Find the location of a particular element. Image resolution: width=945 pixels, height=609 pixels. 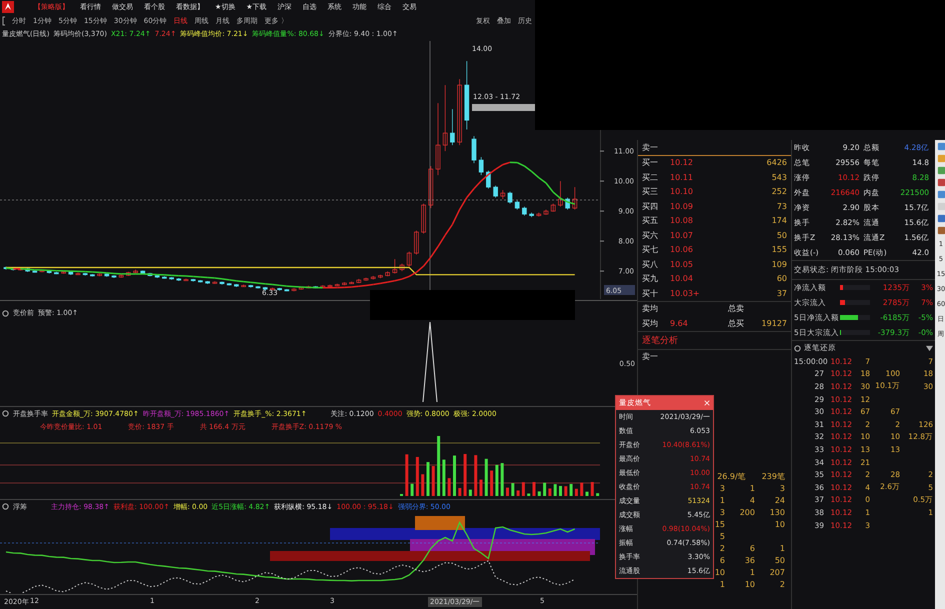

deal-count: 36 is located at coordinates (749, 560).